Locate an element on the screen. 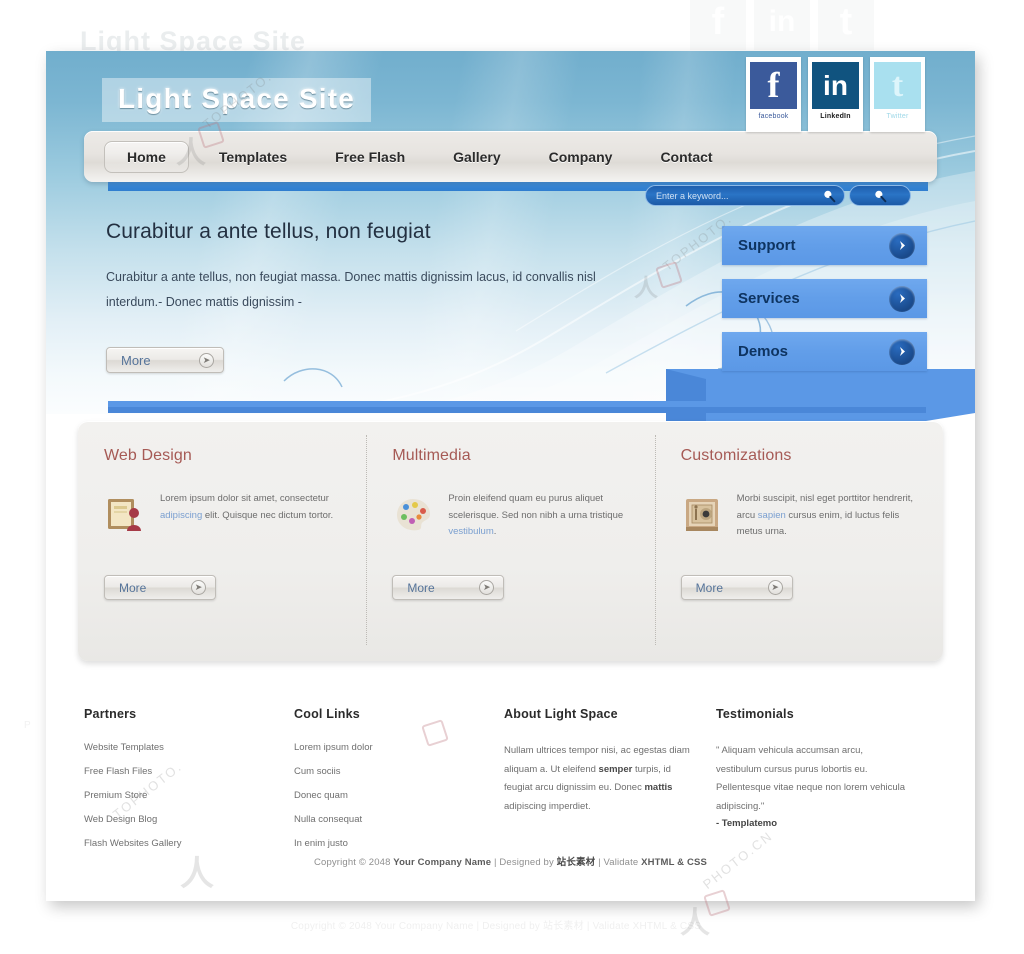 The width and height of the screenshot is (1024, 954). feature-heading: Customizations is located at coordinates (736, 455).